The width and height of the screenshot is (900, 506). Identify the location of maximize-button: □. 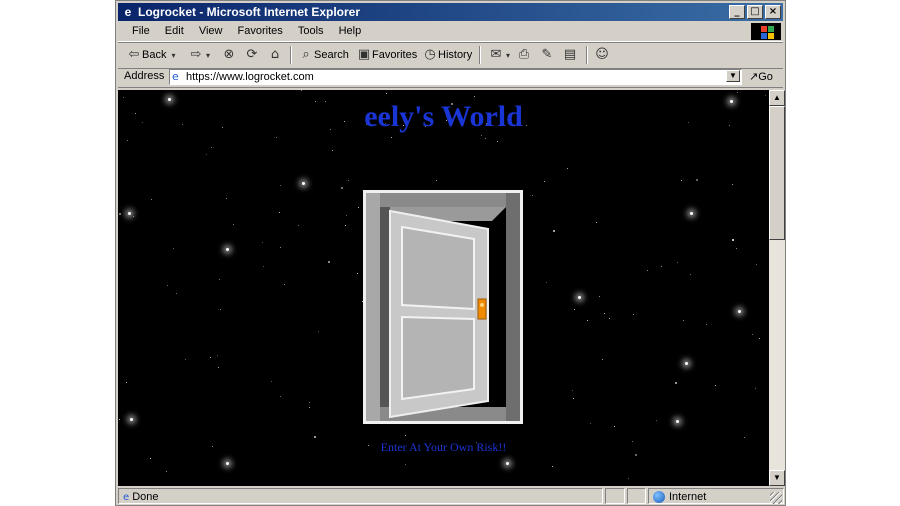
(755, 12).